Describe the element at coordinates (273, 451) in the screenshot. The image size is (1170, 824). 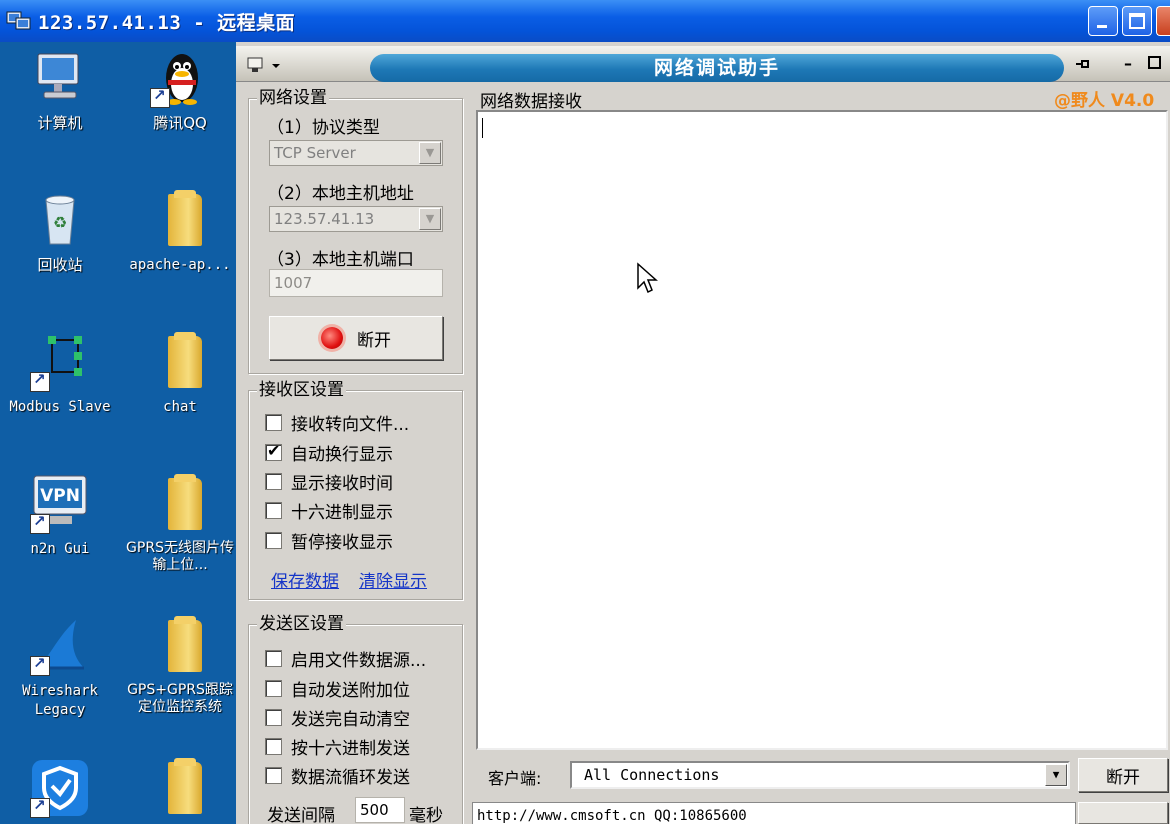
I see `checkbox-checked` at that location.